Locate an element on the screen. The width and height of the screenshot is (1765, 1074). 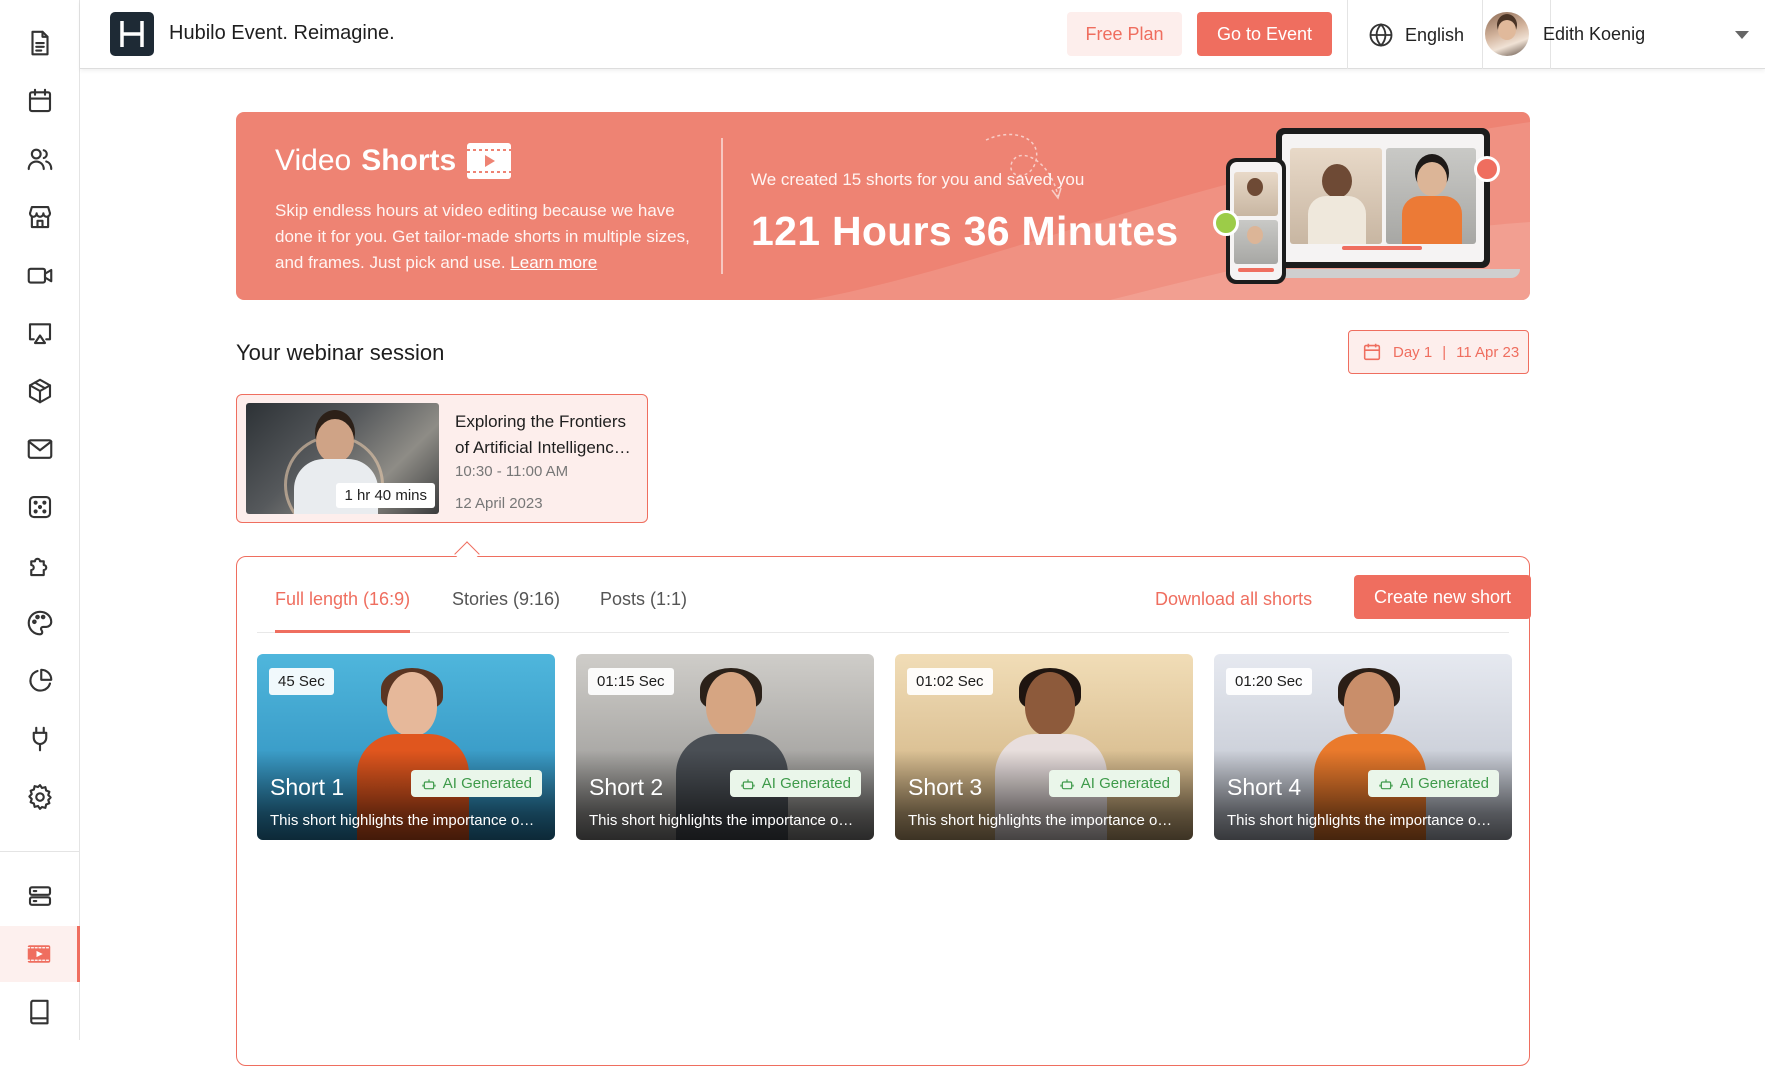
laptop-base is located at coordinates (1388, 273).